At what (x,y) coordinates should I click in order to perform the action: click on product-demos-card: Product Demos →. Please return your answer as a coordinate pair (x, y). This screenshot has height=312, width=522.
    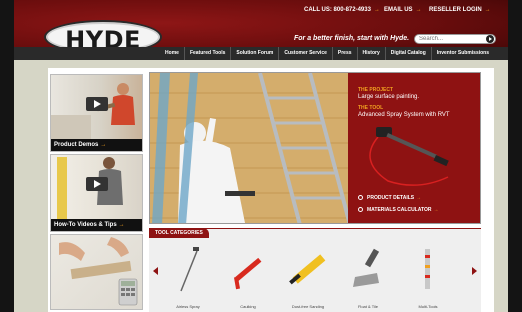
    Looking at the image, I should click on (96, 113).